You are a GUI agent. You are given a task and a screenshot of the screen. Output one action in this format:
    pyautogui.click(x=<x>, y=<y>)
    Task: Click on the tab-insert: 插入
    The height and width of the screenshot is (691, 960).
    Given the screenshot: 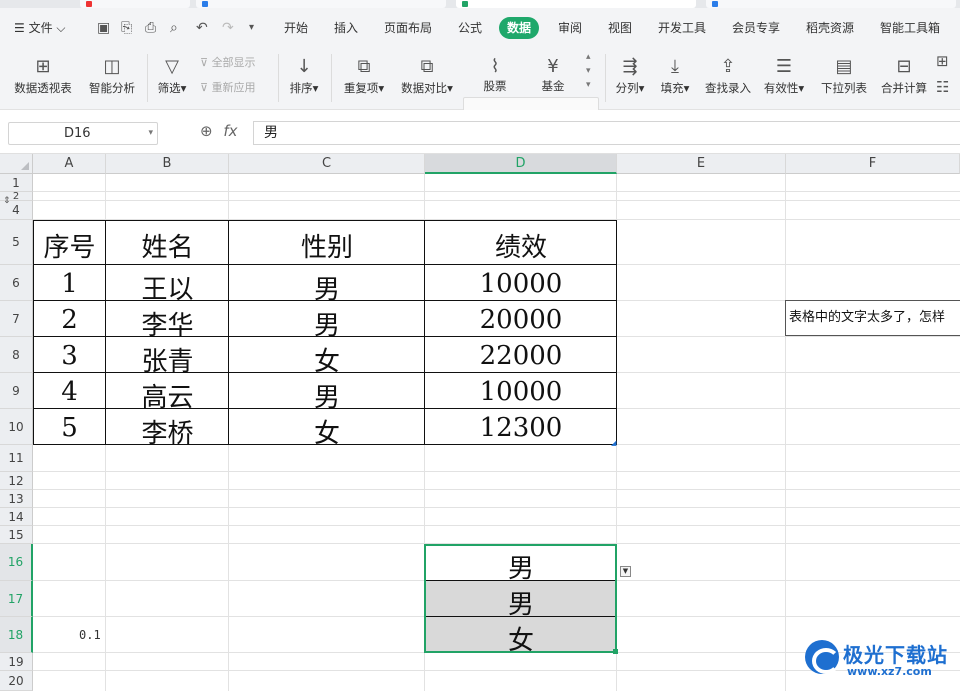 What is the action you would take?
    pyautogui.click(x=346, y=28)
    